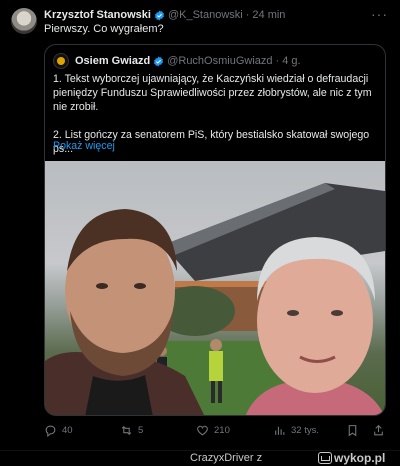 The width and height of the screenshot is (400, 466). I want to click on views-count: 32 tys., so click(305, 430).